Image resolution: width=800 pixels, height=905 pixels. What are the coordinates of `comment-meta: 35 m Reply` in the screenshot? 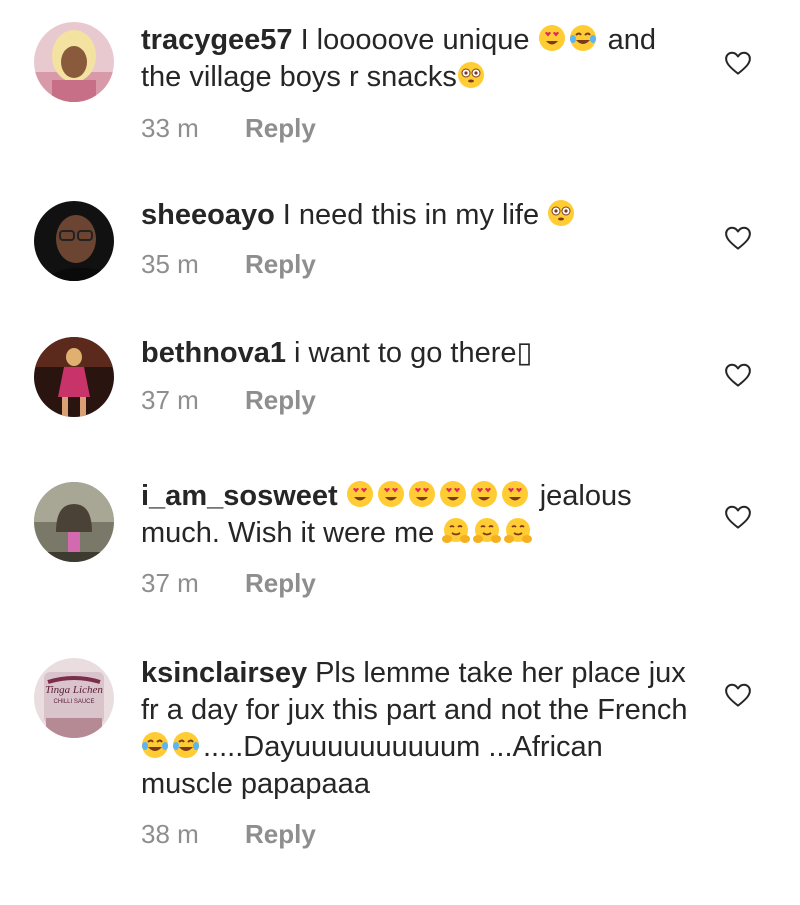 It's located at (421, 264).